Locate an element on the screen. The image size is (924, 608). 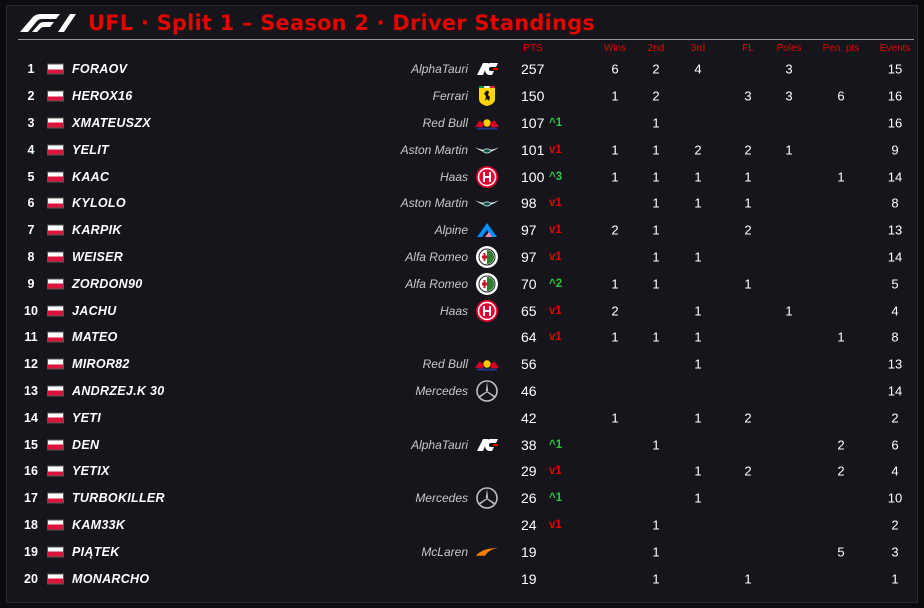
position: 8 is located at coordinates (31, 256).